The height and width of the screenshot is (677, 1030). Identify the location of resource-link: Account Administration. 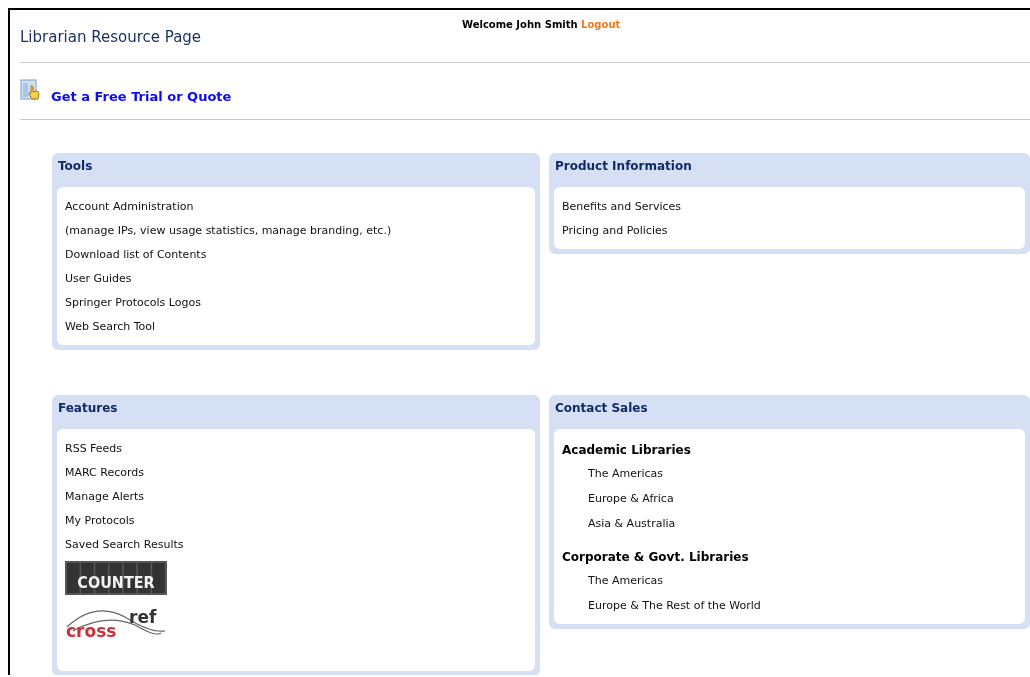
(129, 207).